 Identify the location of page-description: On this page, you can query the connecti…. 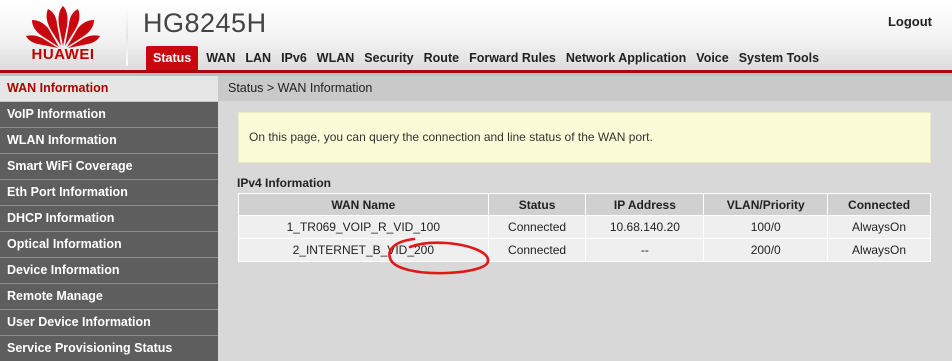
(584, 137).